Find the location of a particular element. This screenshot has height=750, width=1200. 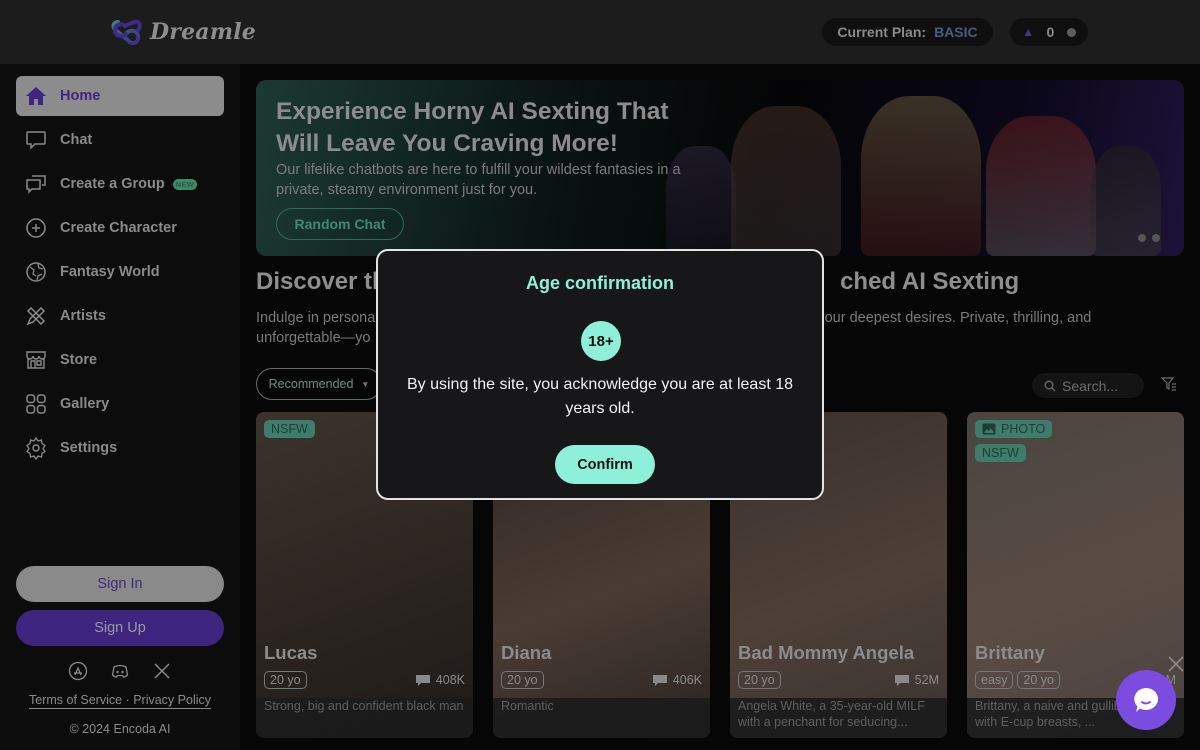

chat-launcher-button is located at coordinates (1146, 700).